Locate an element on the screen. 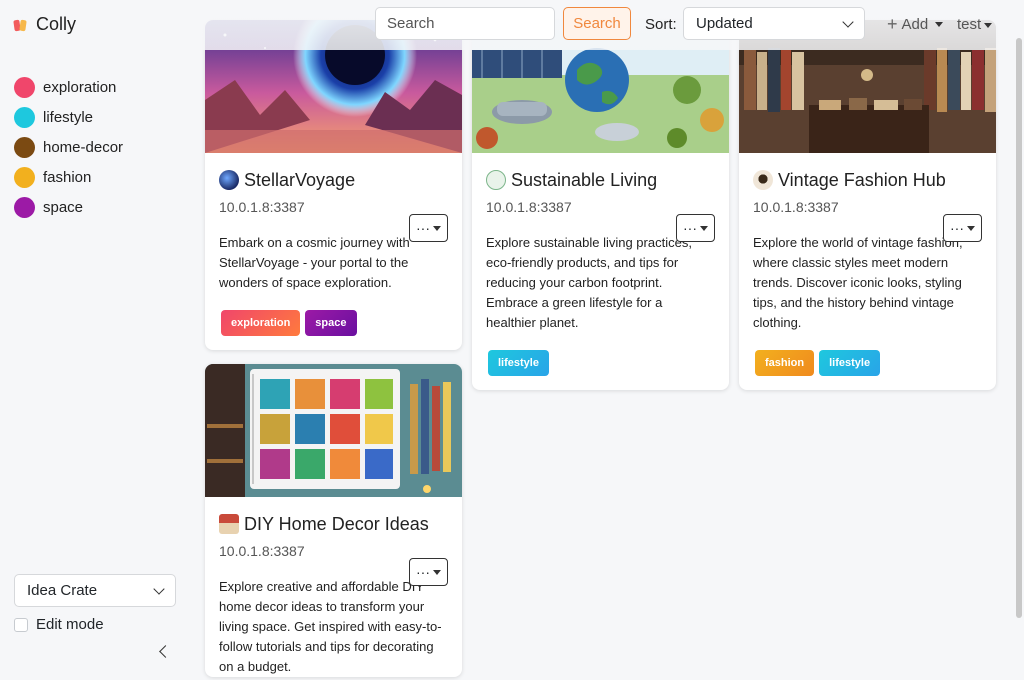  planet-favicon-icon is located at coordinates (229, 180).